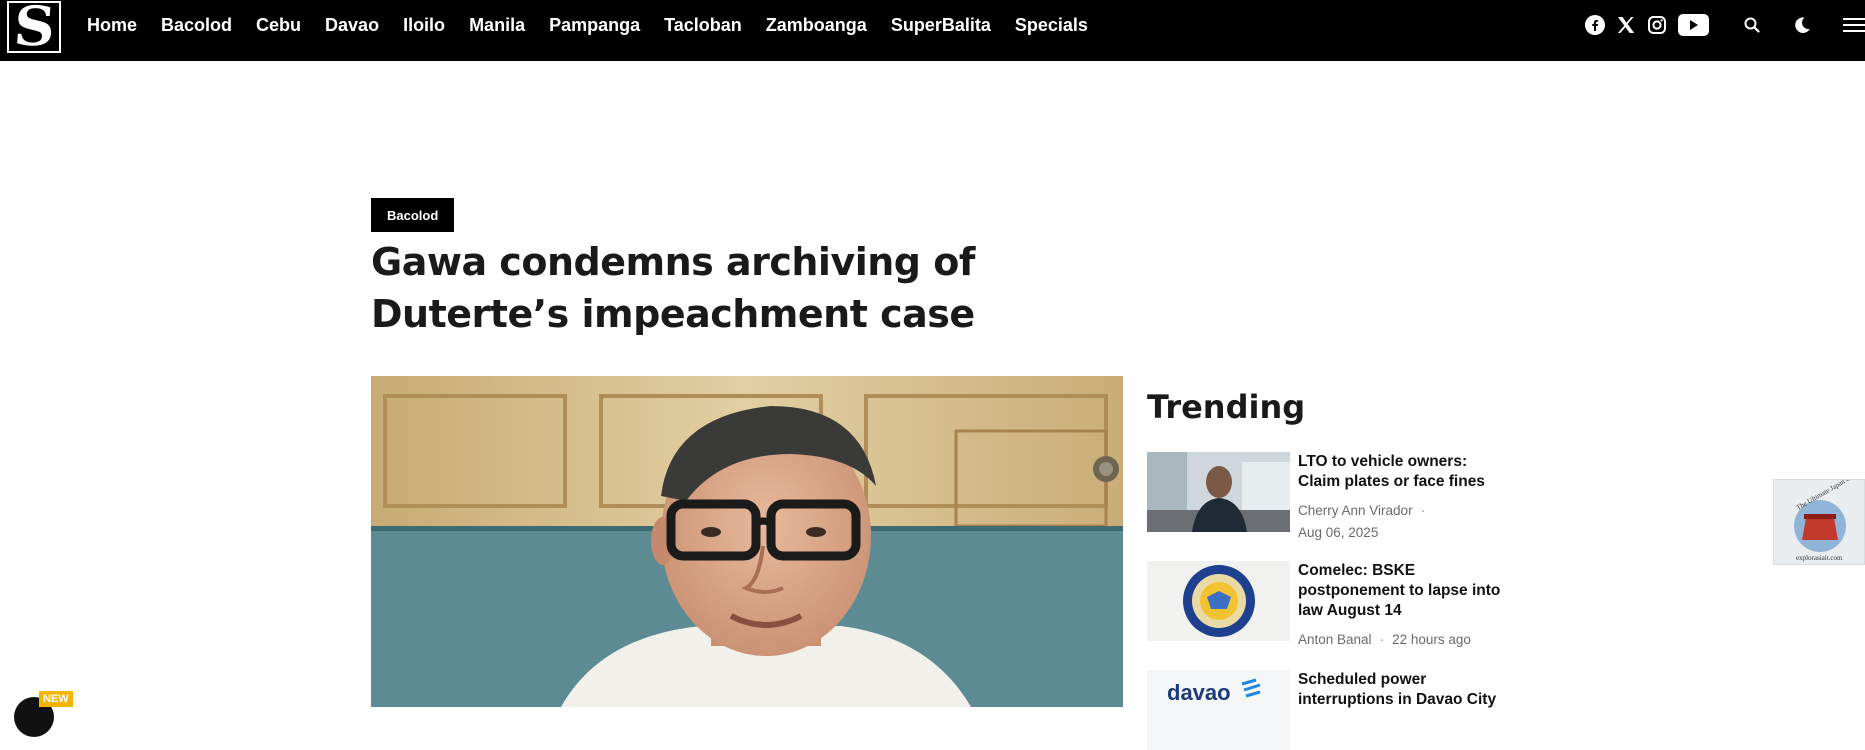 This screenshot has width=1865, height=750. Describe the element at coordinates (1218, 710) in the screenshot. I see `trending-thumbnail: davao` at that location.